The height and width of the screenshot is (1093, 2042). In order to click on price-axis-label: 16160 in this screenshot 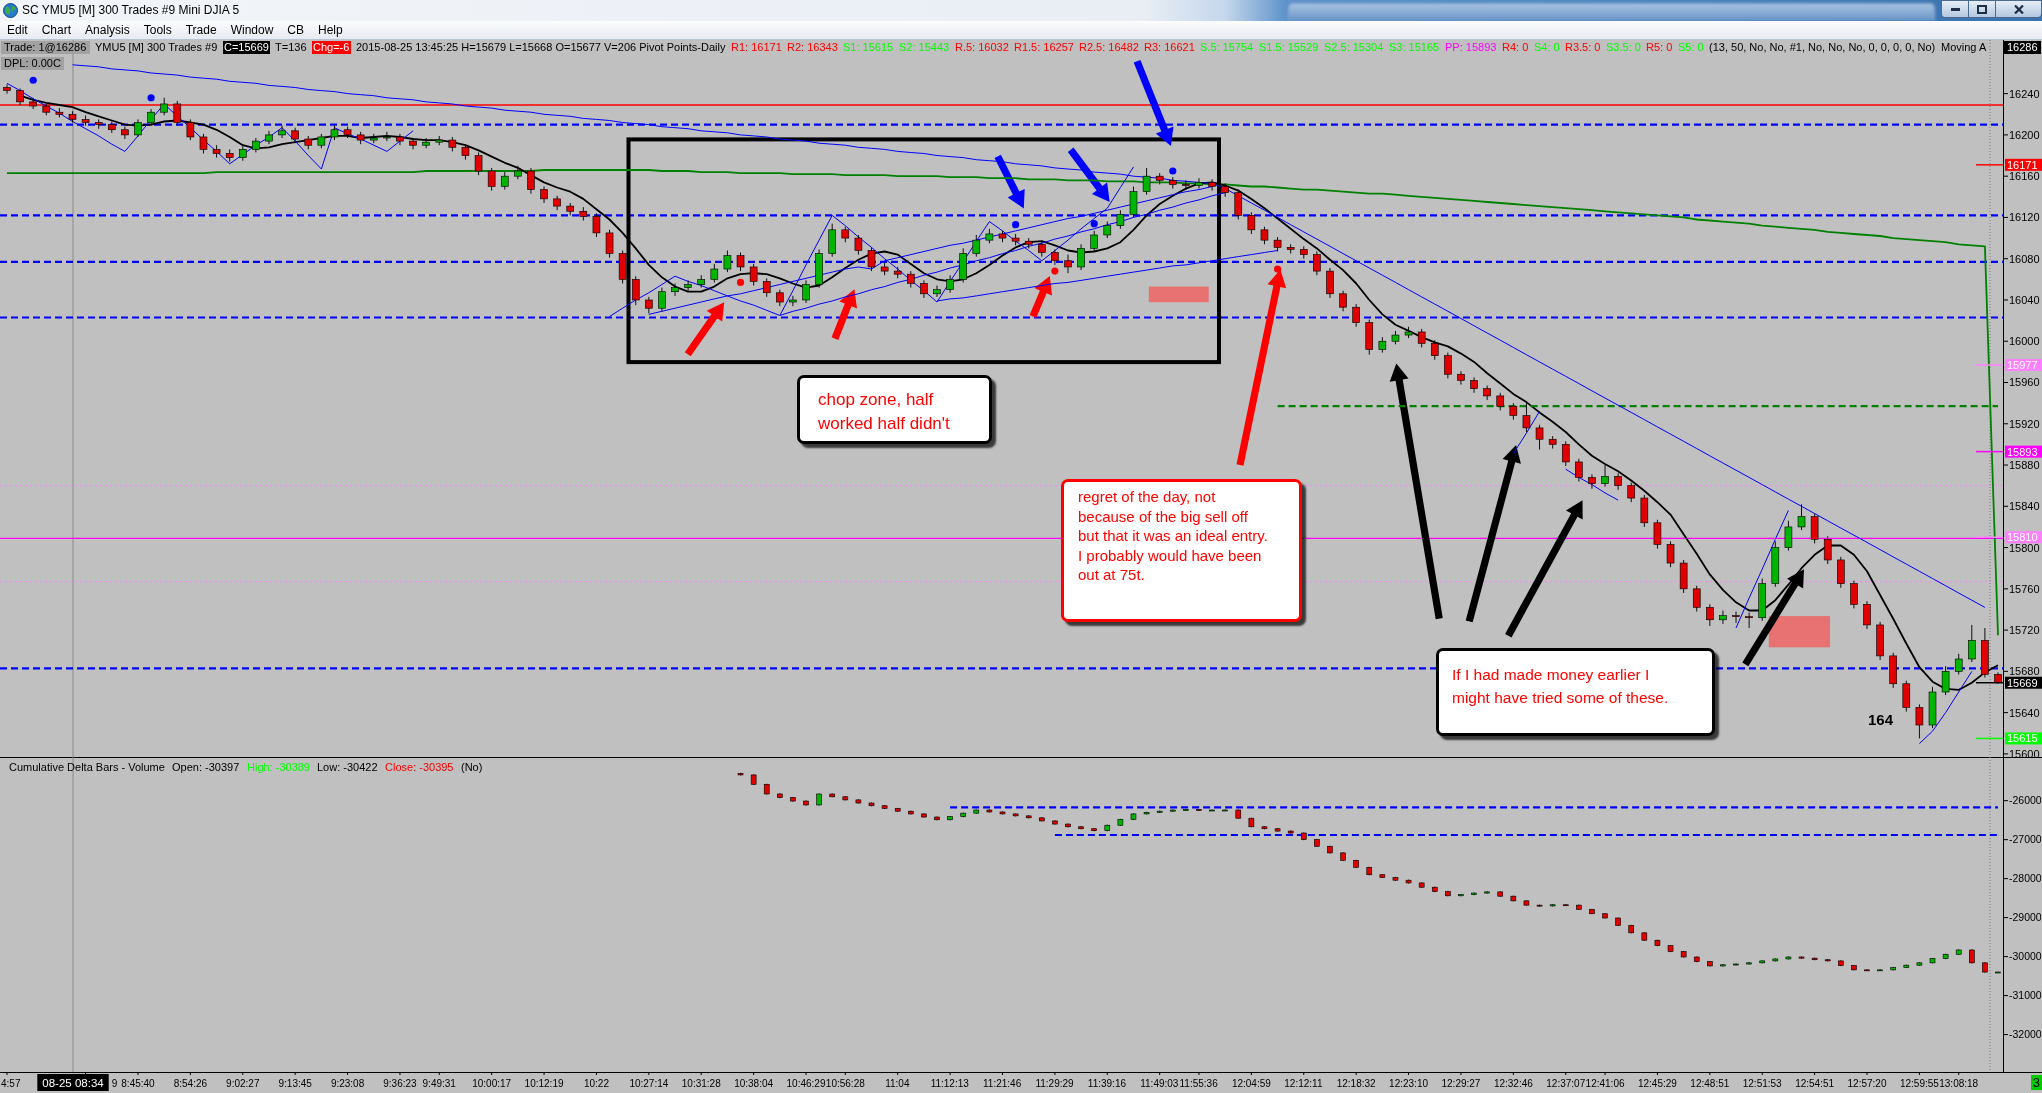, I will do `click(2024, 176)`.